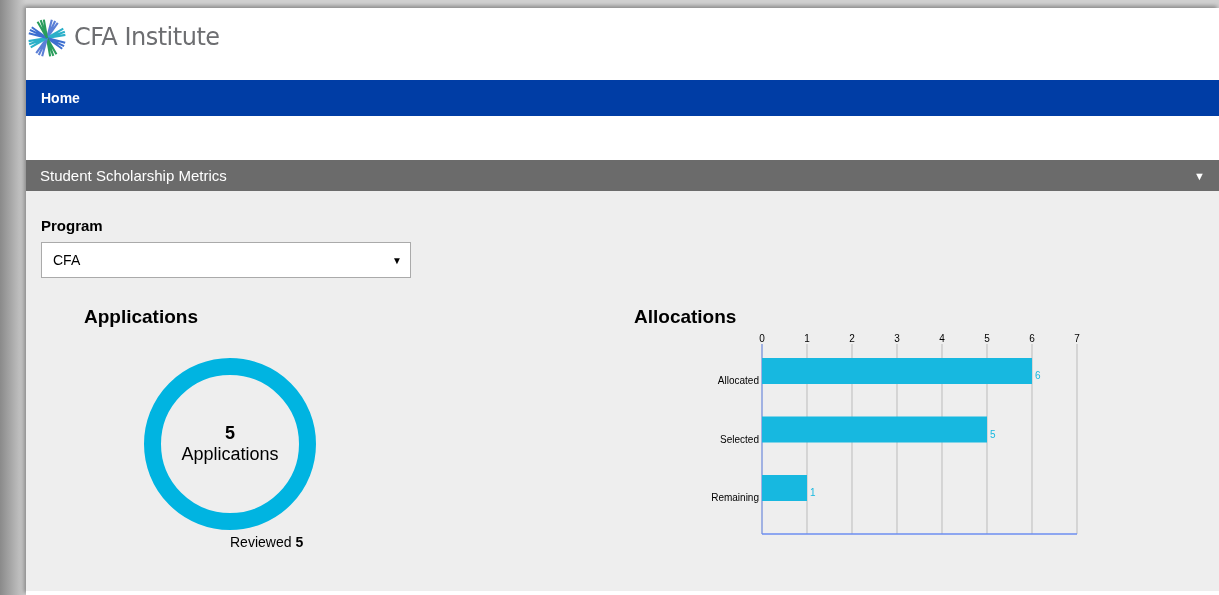 This screenshot has height=595, width=1219. What do you see at coordinates (1032, 338) in the screenshot?
I see `axis-tick-label: 6` at bounding box center [1032, 338].